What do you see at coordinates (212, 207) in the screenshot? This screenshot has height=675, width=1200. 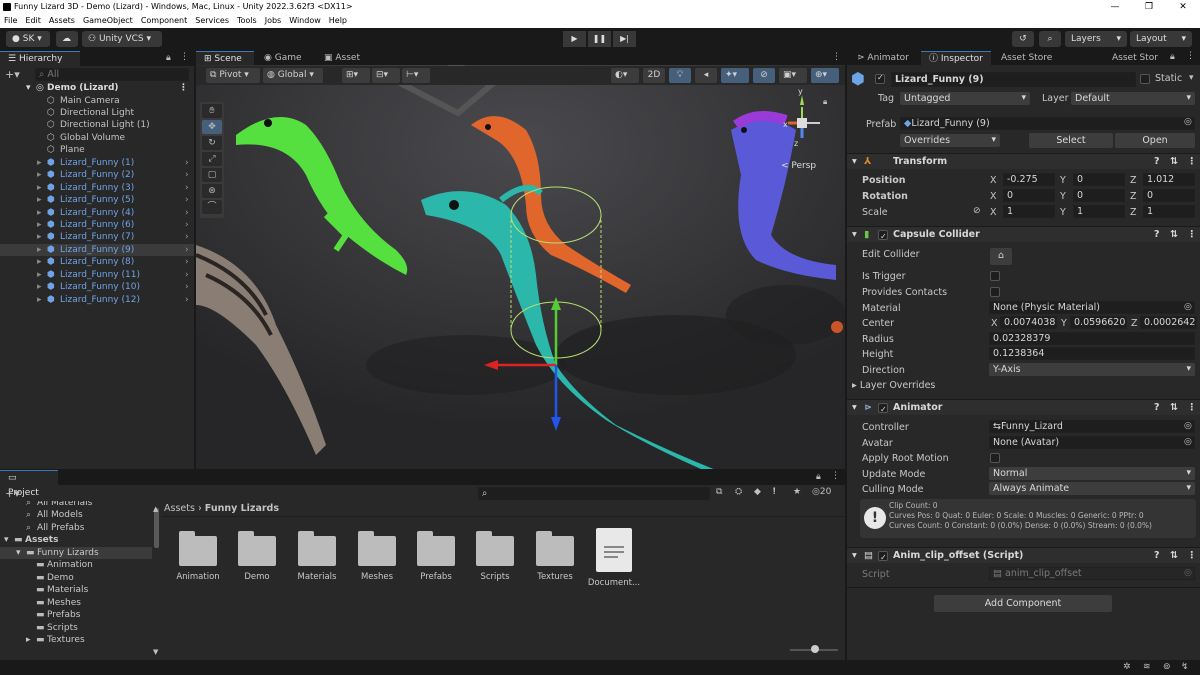 I see `custom-tool-icon: ⌒` at bounding box center [212, 207].